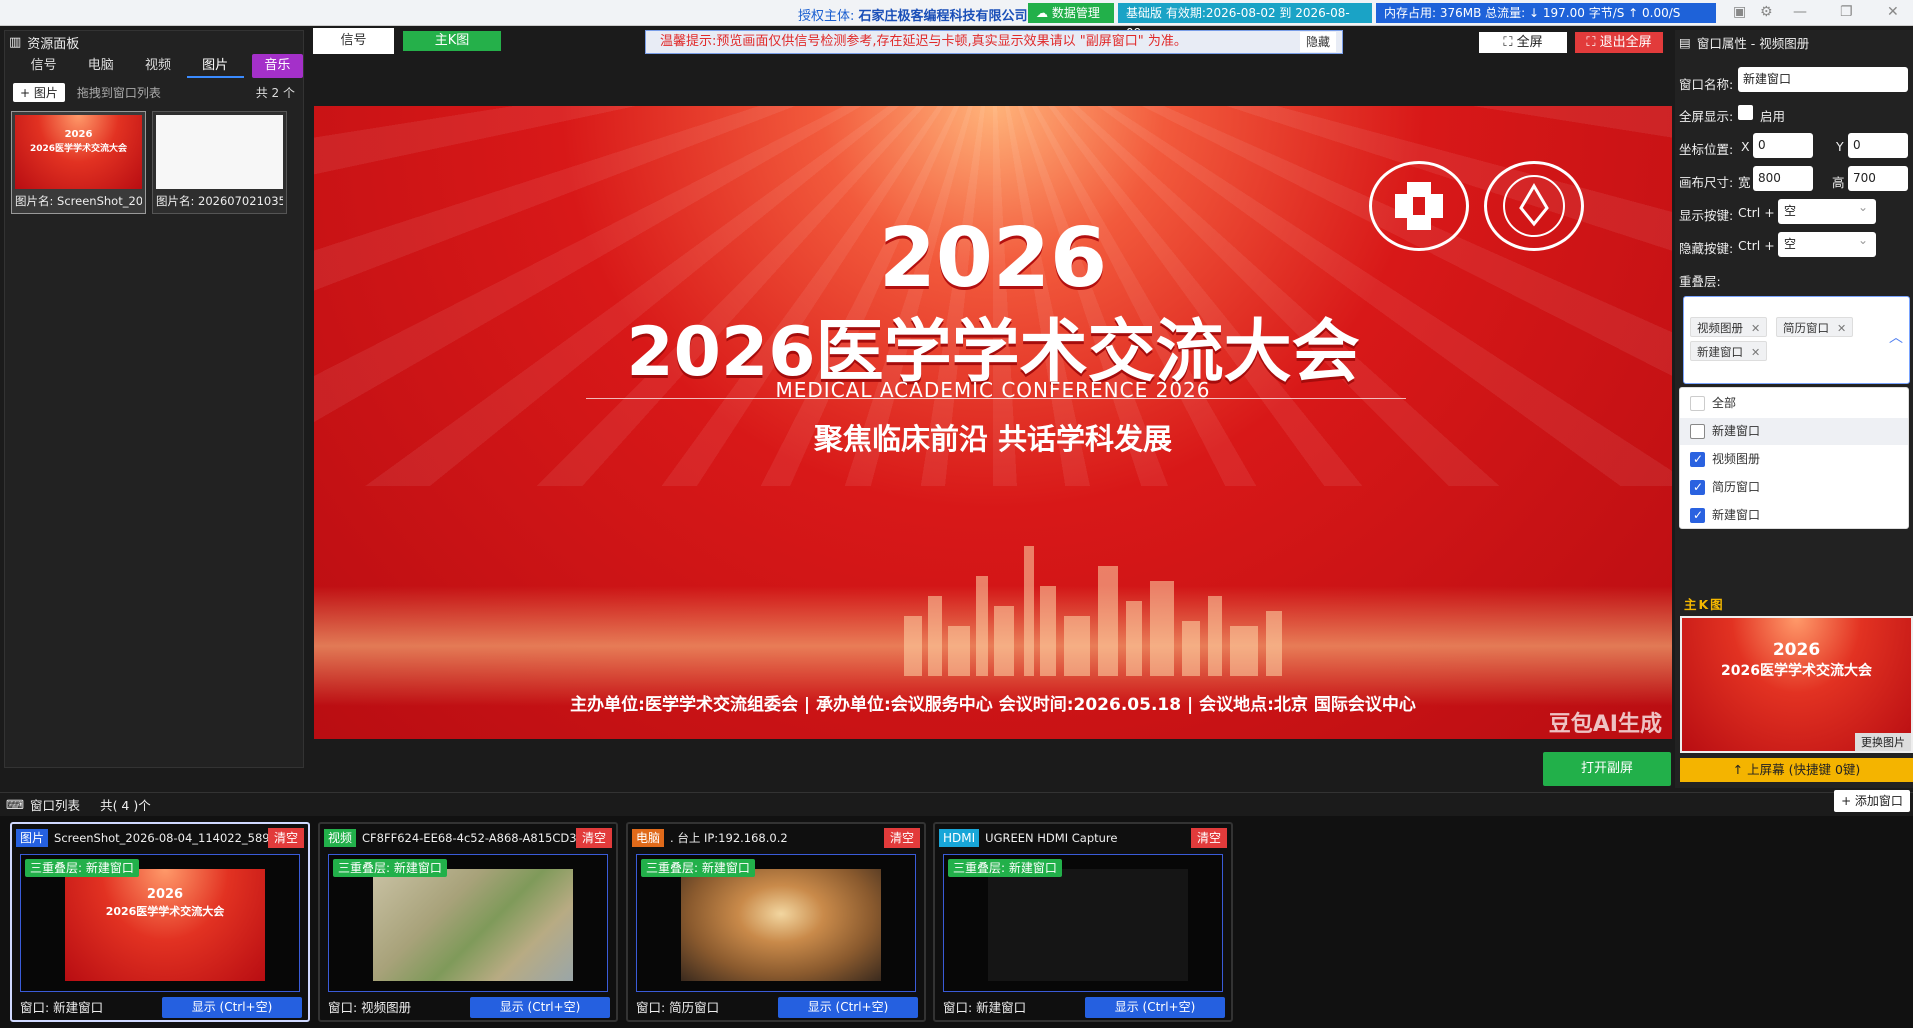 Image resolution: width=1913 pixels, height=1028 pixels. Describe the element at coordinates (275, 92) in the screenshot. I see `resource-count: 共 2 个` at that location.